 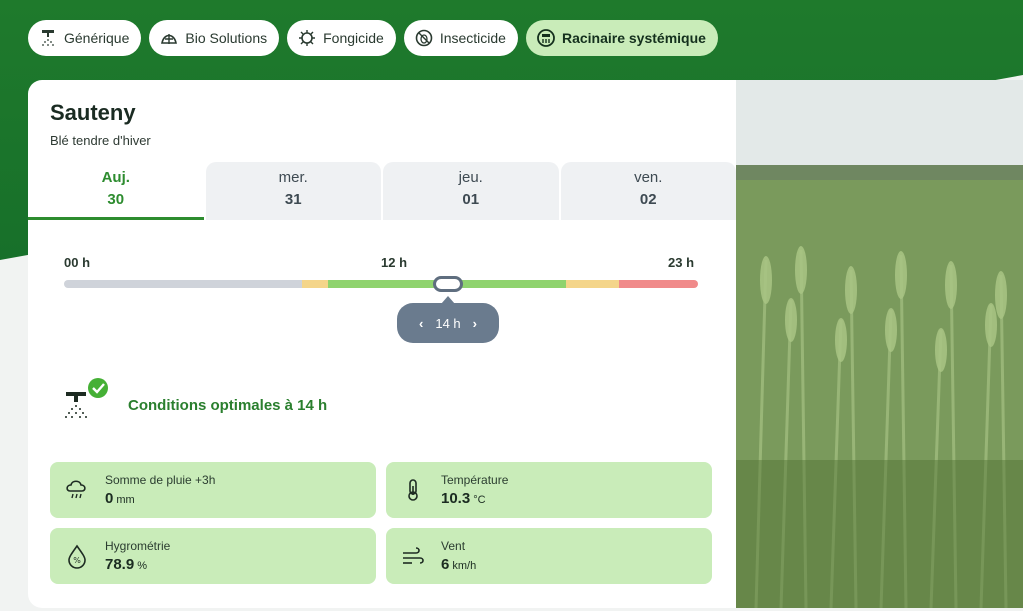 I want to click on tab-bio-solutions-label: Bio Solutions, so click(x=226, y=38).